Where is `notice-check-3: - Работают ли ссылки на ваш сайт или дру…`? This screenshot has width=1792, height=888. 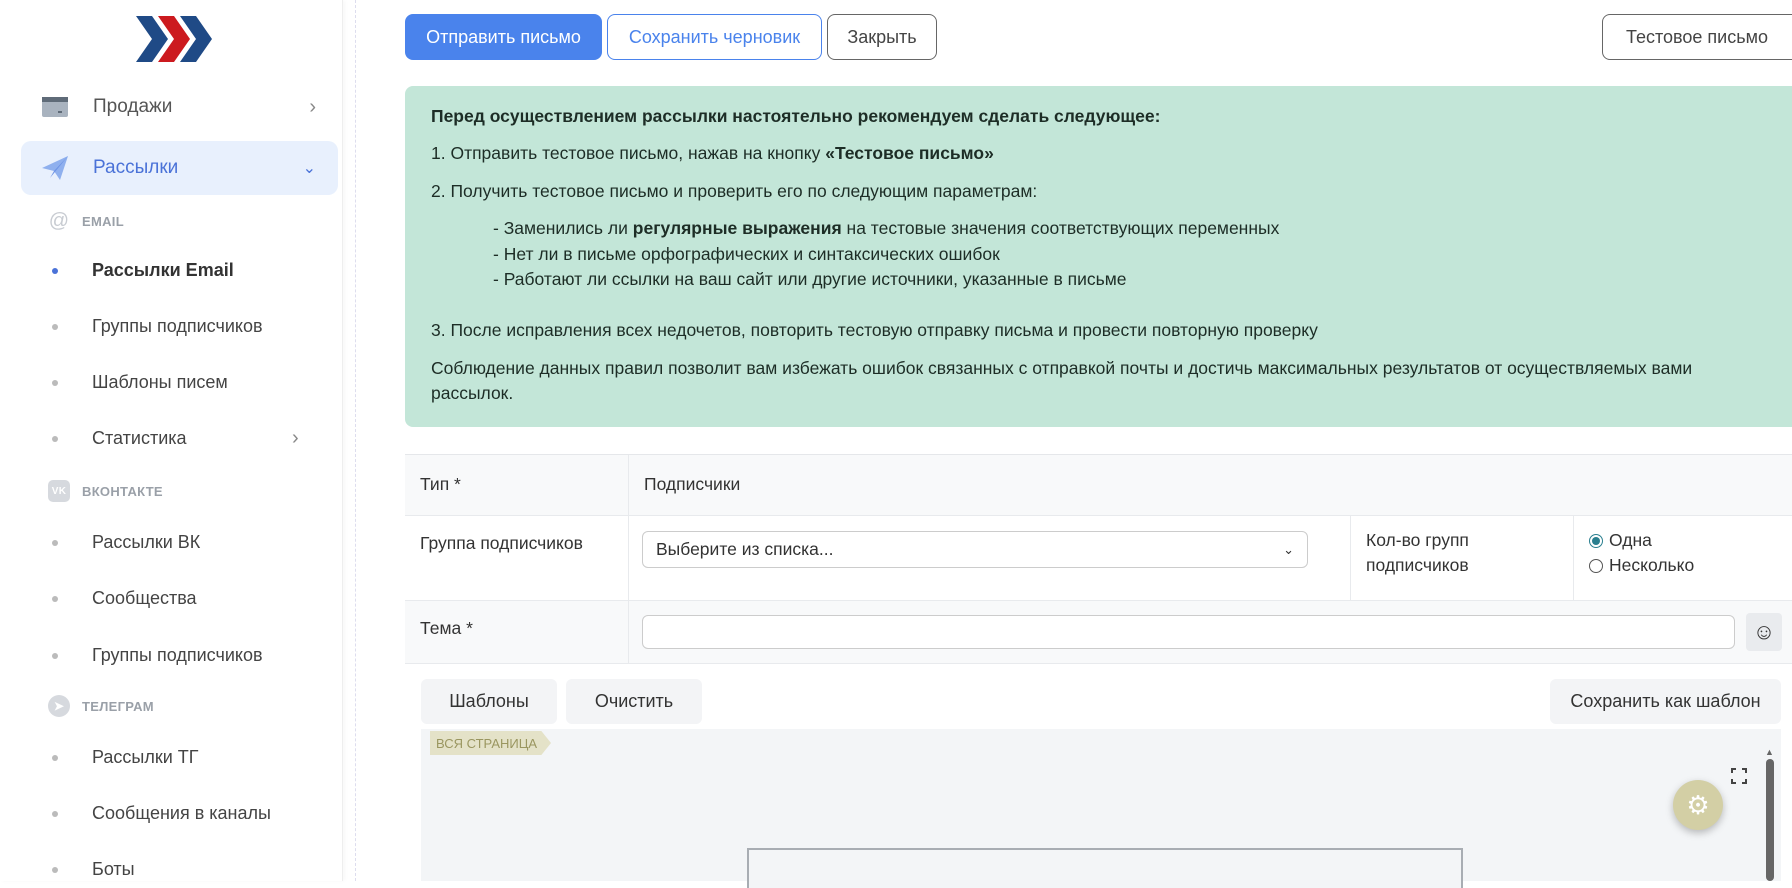
notice-check-3: - Работают ли ссылки на ваш сайт или дру… is located at coordinates (810, 278).